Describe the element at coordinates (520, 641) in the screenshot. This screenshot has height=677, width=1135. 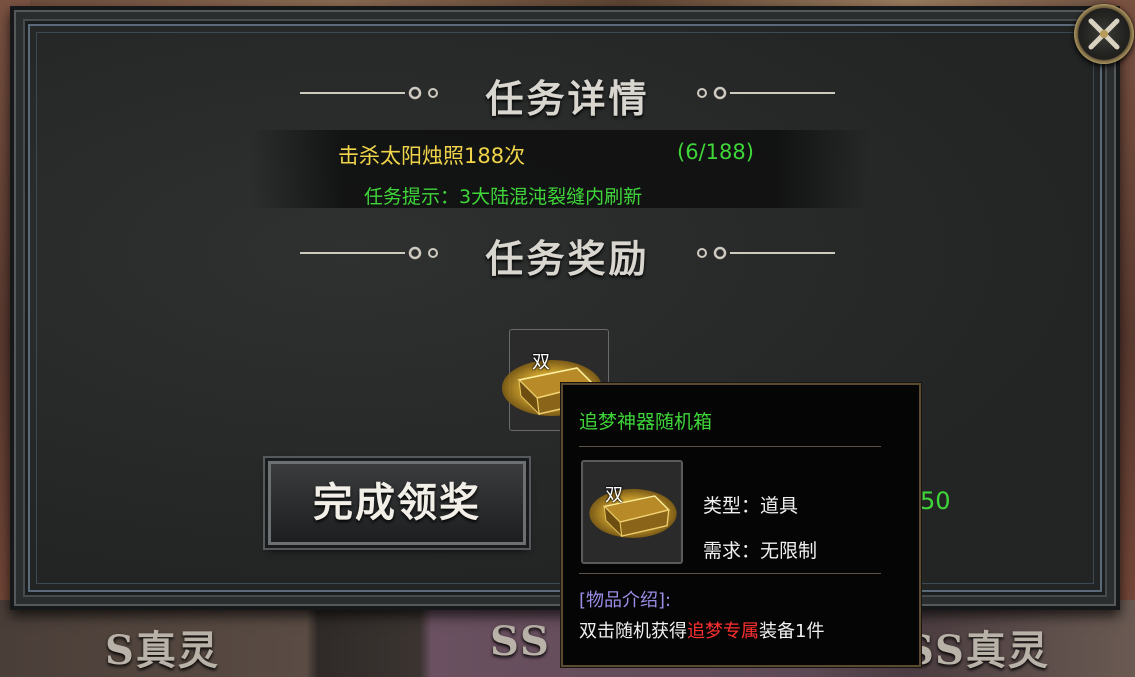
I see `background-tab-label: SS` at that location.